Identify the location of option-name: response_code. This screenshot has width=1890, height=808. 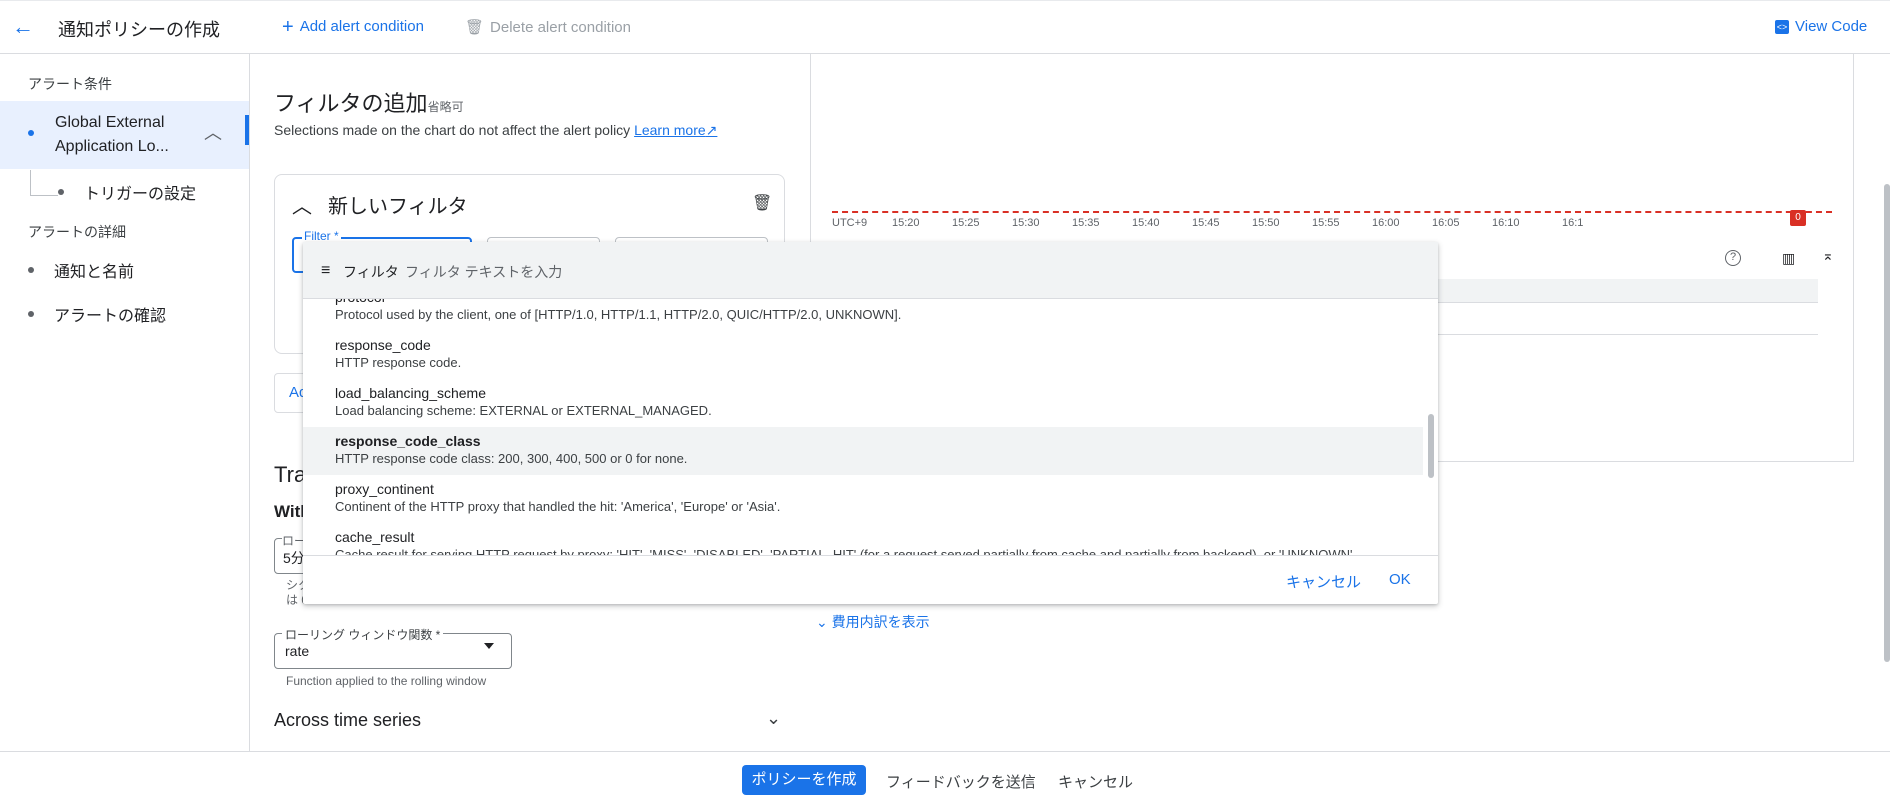
(383, 345).